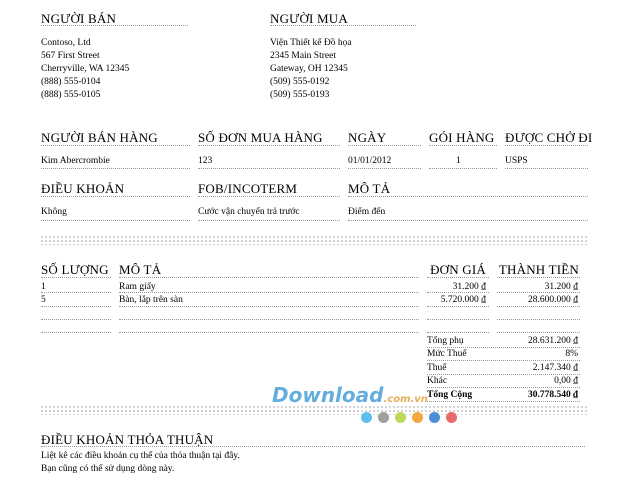  I want to click on terms-value: Không, so click(54, 212).